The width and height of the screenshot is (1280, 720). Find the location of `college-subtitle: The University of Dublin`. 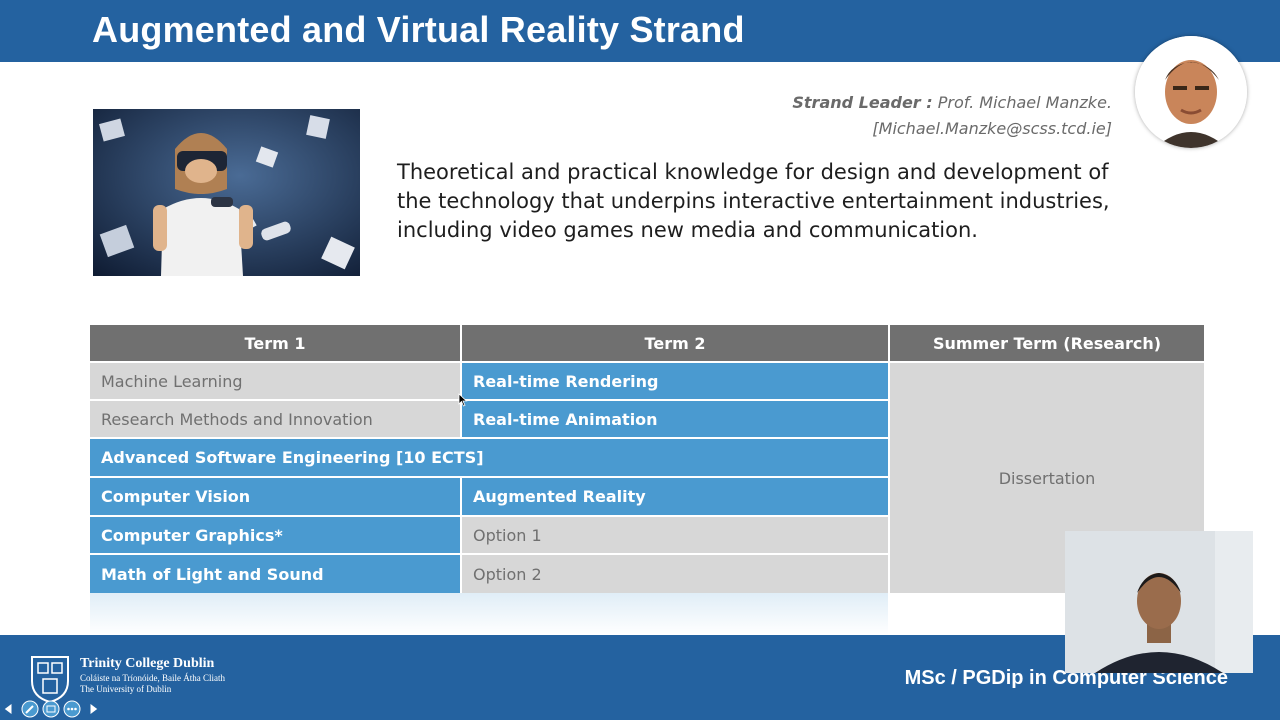

college-subtitle: The University of Dublin is located at coordinates (126, 689).